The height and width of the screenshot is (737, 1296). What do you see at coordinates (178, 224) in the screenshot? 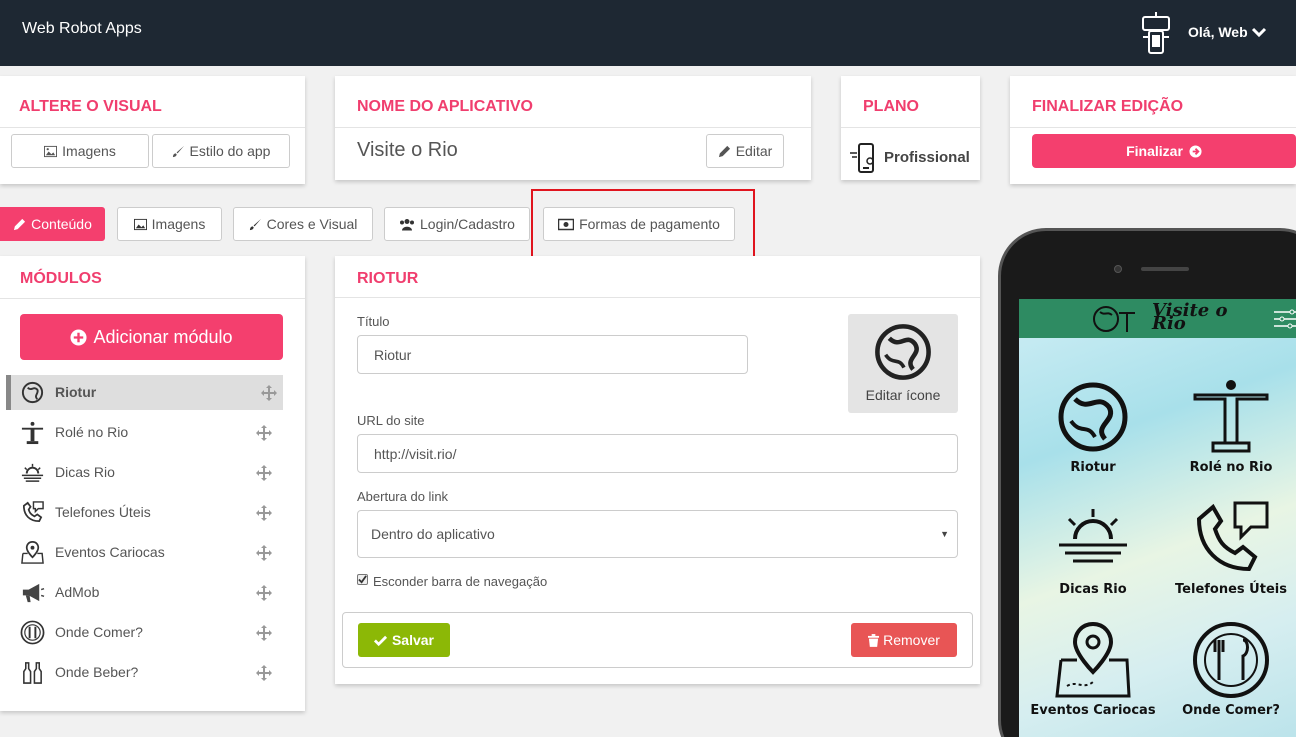
I see `tab-images-label: Imagens` at bounding box center [178, 224].